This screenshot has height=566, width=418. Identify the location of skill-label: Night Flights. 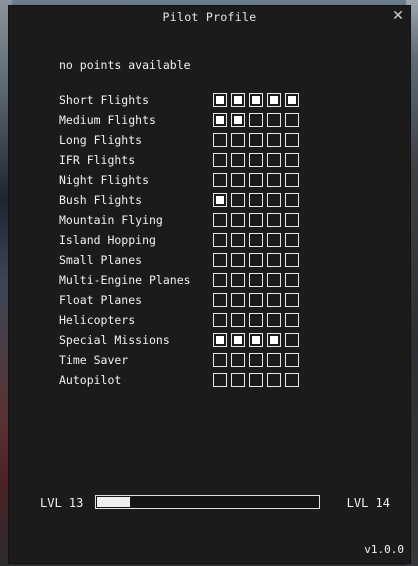
(104, 180).